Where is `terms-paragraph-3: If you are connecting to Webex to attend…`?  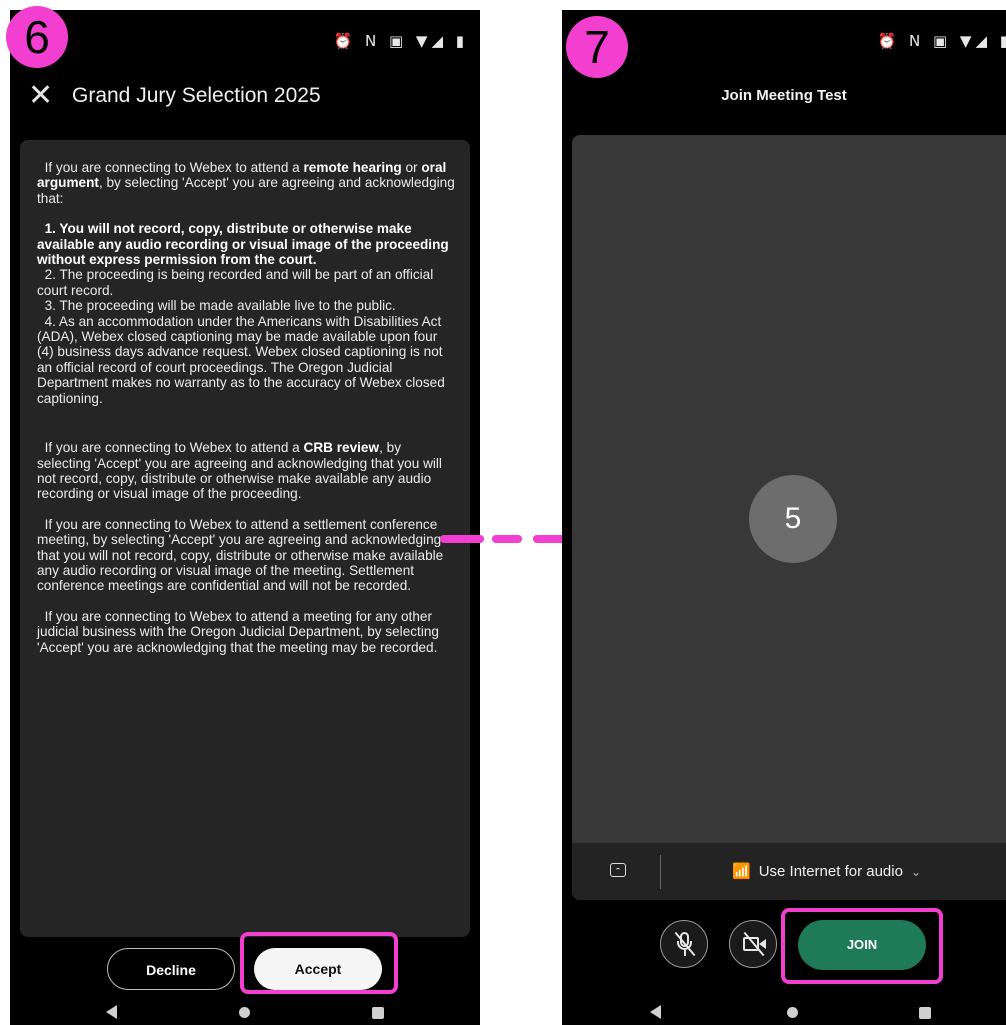
terms-paragraph-3: If you are connecting to Webex to attend… is located at coordinates (240, 555).